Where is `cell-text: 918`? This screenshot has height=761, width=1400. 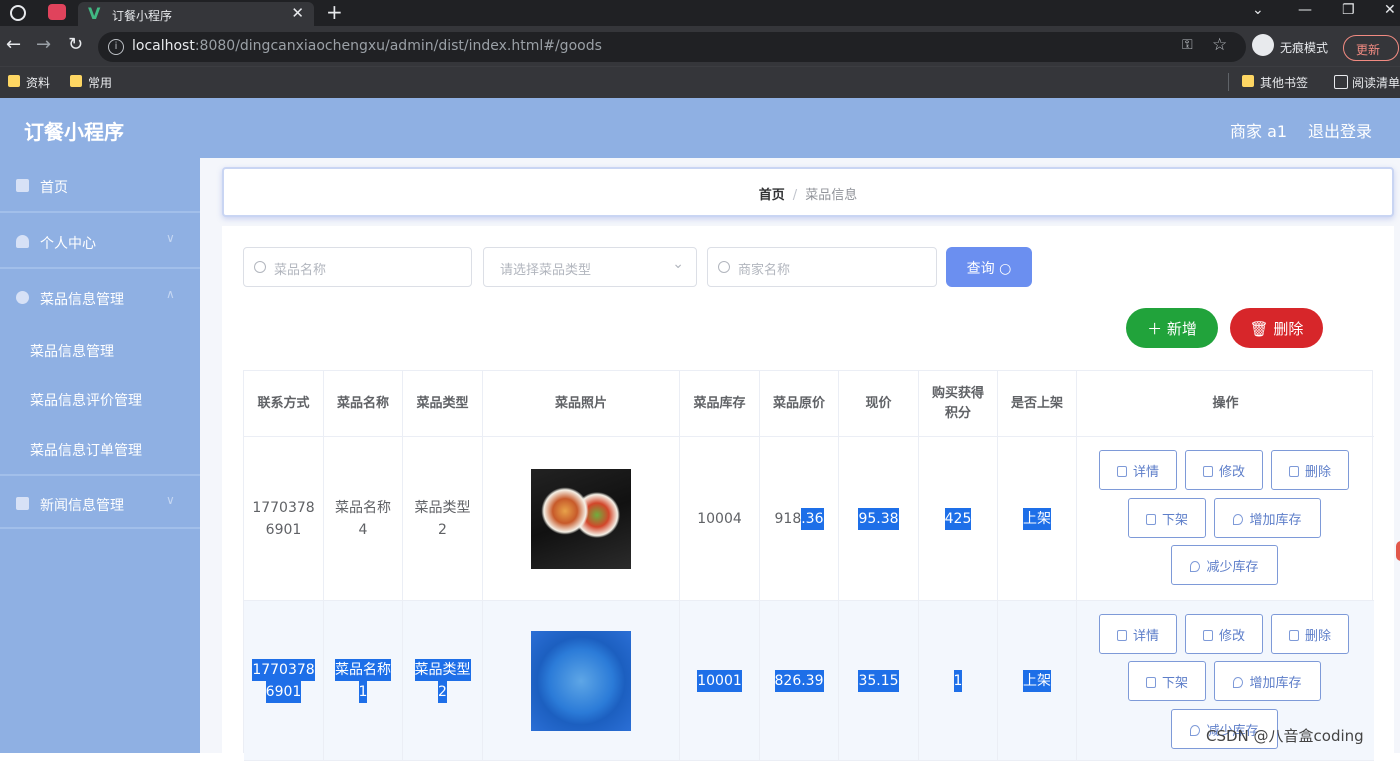
cell-text: 918 is located at coordinates (788, 518).